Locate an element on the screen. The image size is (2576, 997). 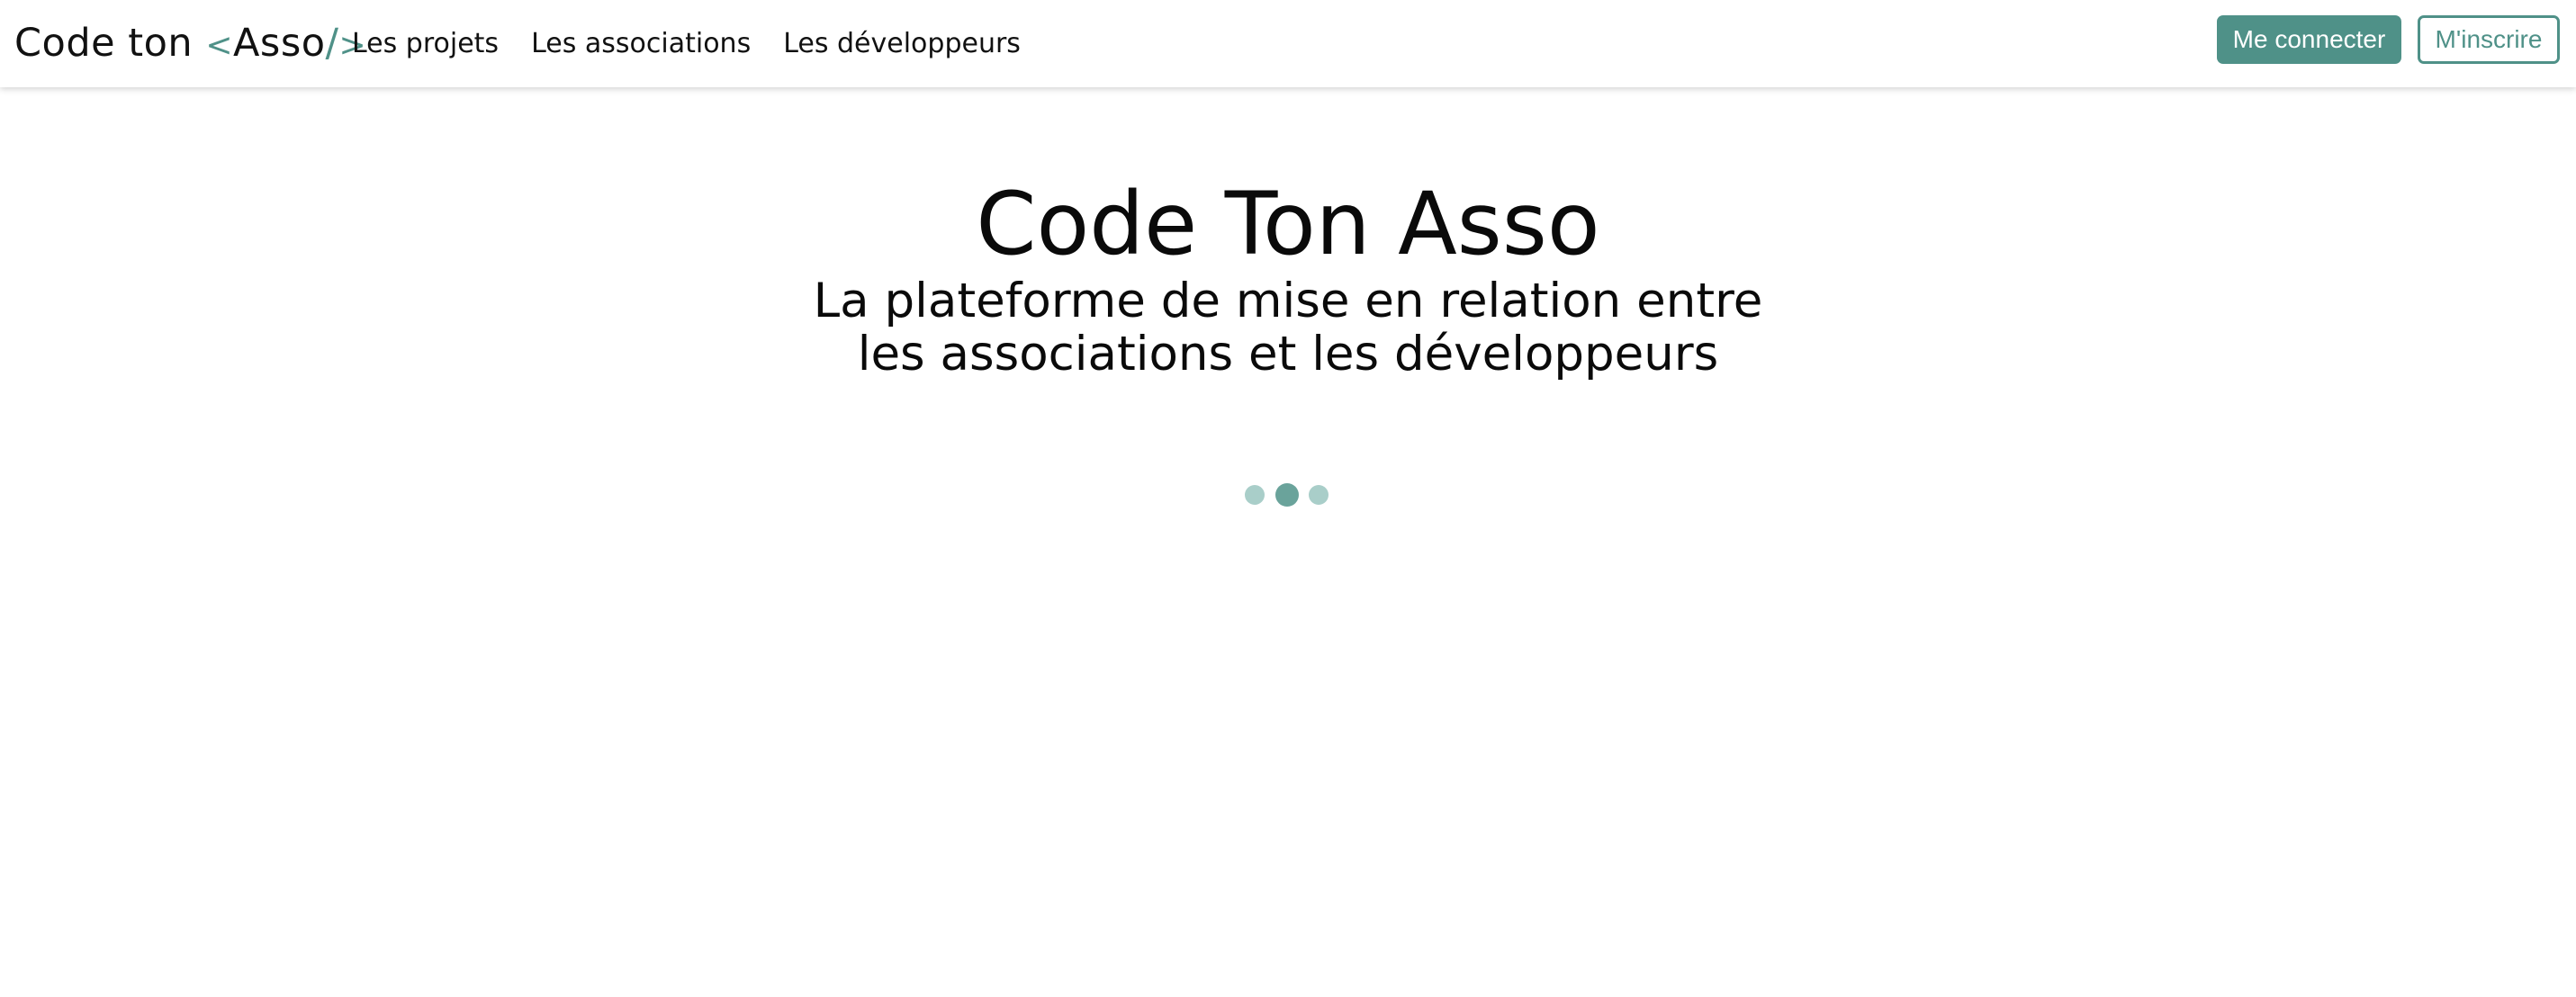
site-logo: Code ton <Asso/> is located at coordinates (190, 43).